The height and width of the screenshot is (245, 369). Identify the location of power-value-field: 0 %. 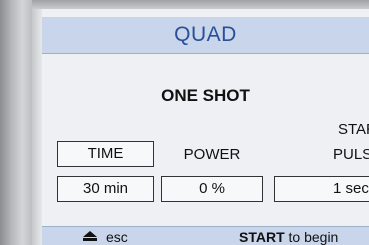
(212, 189).